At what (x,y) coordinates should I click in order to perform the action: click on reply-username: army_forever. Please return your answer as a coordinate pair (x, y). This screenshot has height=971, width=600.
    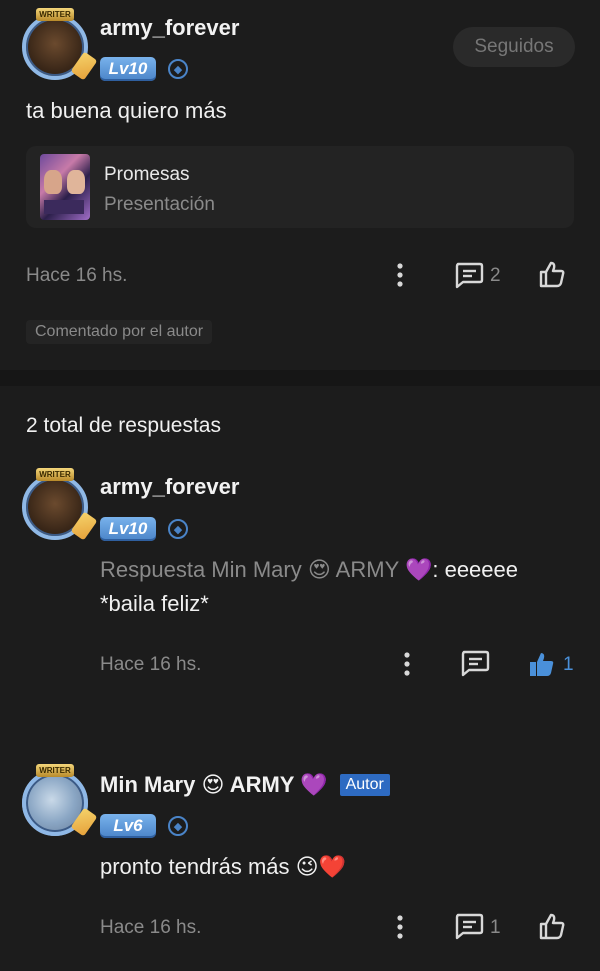
    Looking at the image, I should click on (169, 487).